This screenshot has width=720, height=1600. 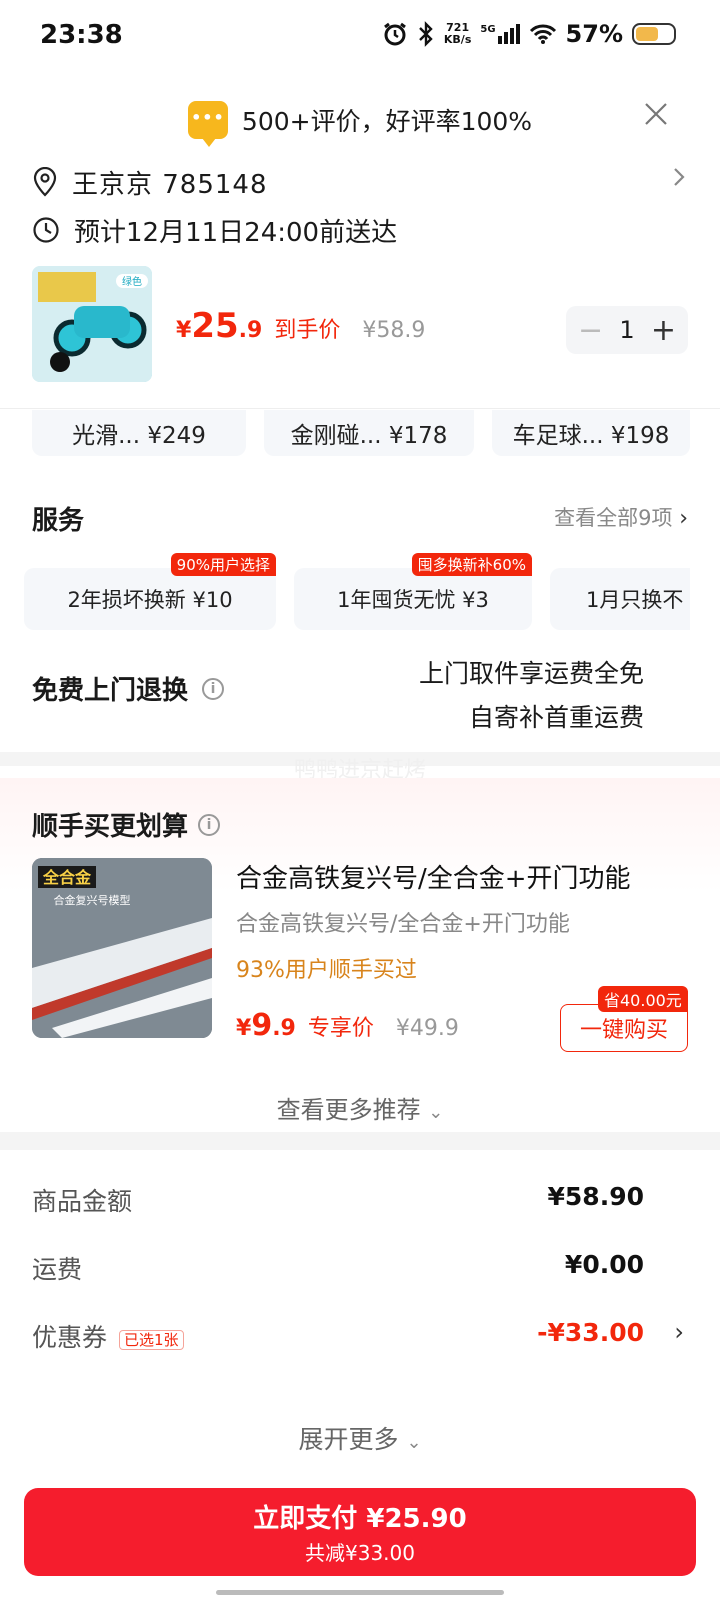 What do you see at coordinates (595, 1196) in the screenshot?
I see `goods-amount-value: ¥58.90` at bounding box center [595, 1196].